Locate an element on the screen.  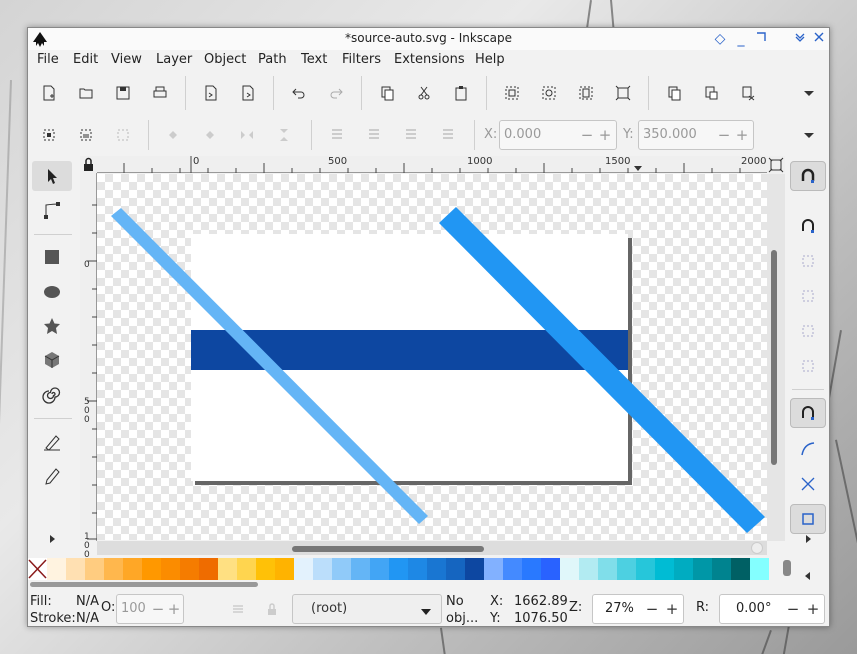
paste-icon is located at coordinates (461, 93).